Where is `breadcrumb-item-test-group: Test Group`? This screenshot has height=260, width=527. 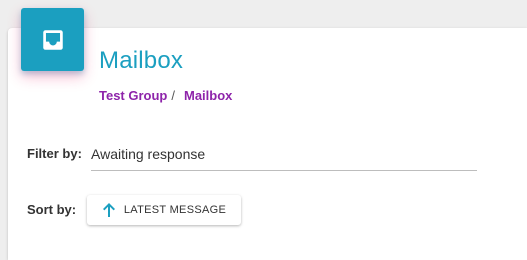 breadcrumb-item-test-group: Test Group is located at coordinates (133, 96).